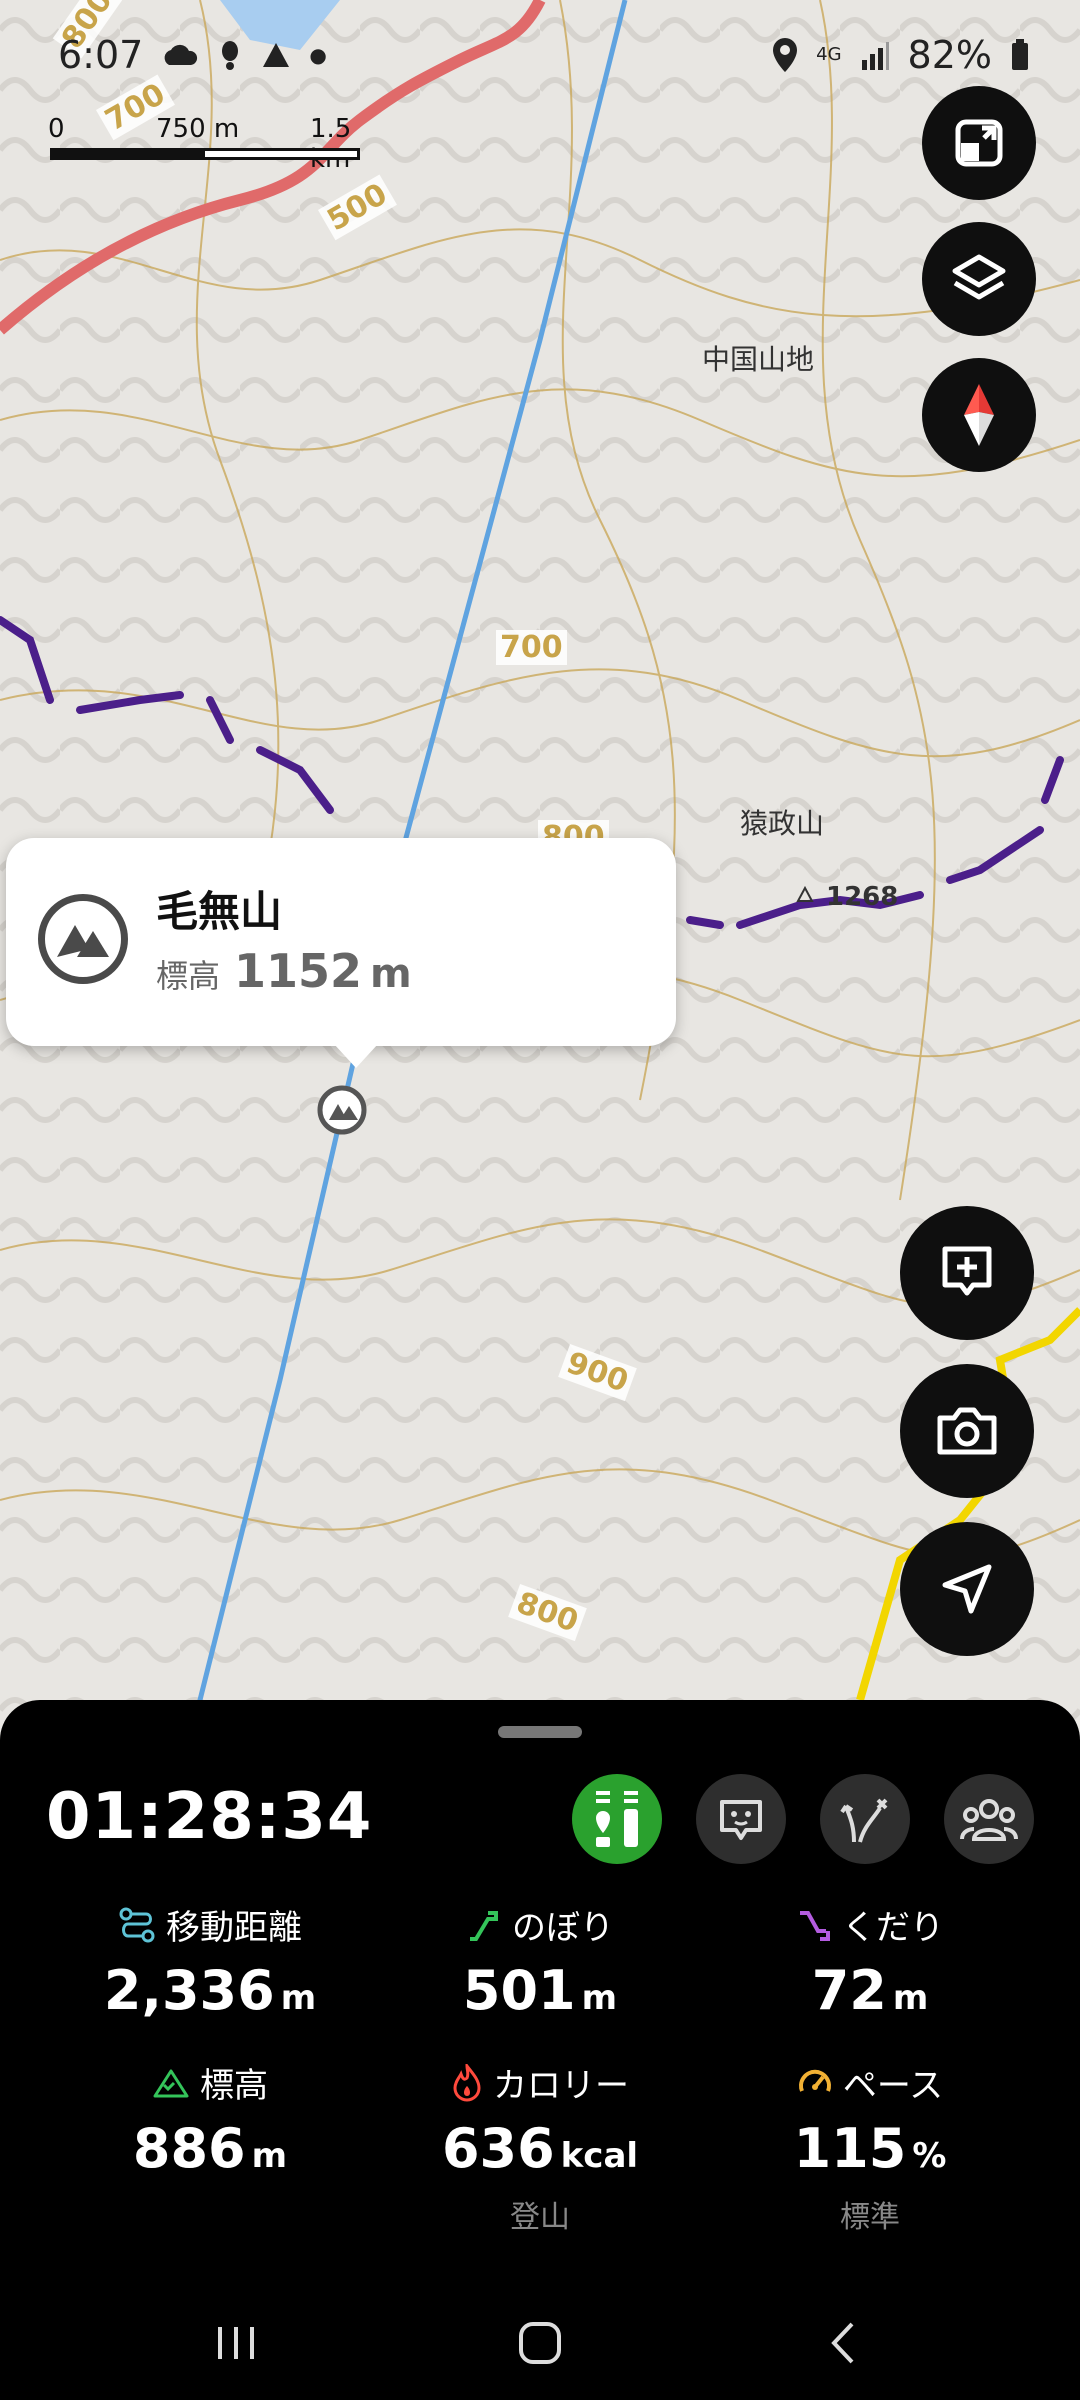 This screenshot has width=1080, height=2400. I want to click on compass-icon, so click(979, 415).